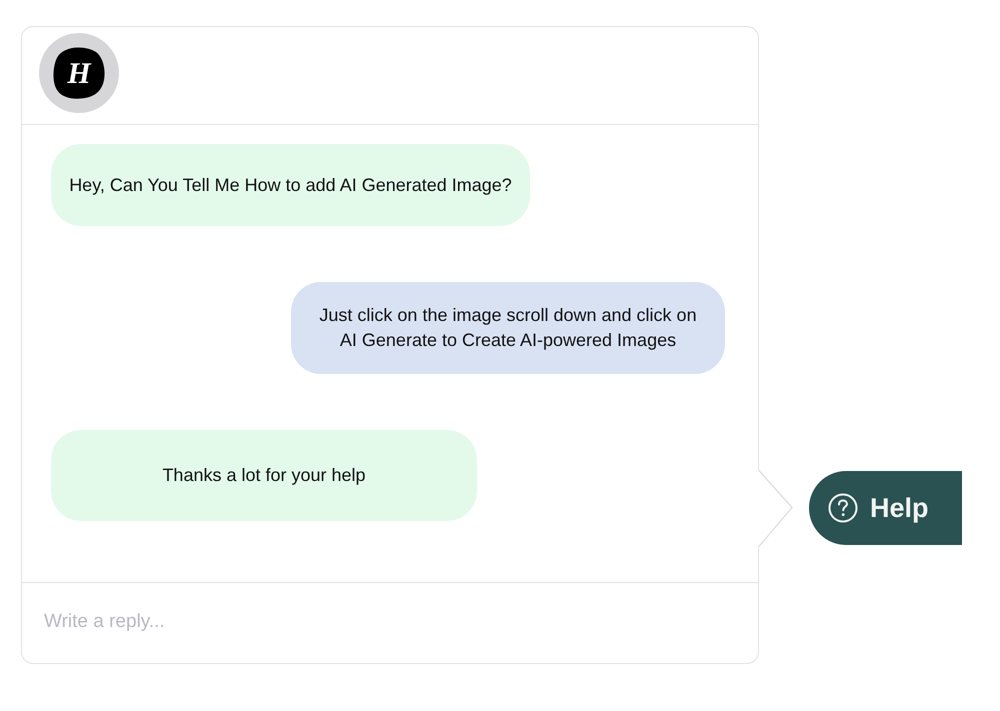  I want to click on message-bubble: Thanks a lot for your help, so click(264, 475).